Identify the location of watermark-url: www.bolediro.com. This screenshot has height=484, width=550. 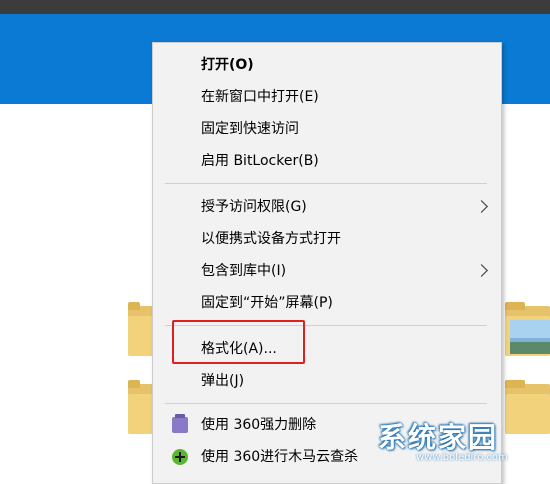
(462, 457).